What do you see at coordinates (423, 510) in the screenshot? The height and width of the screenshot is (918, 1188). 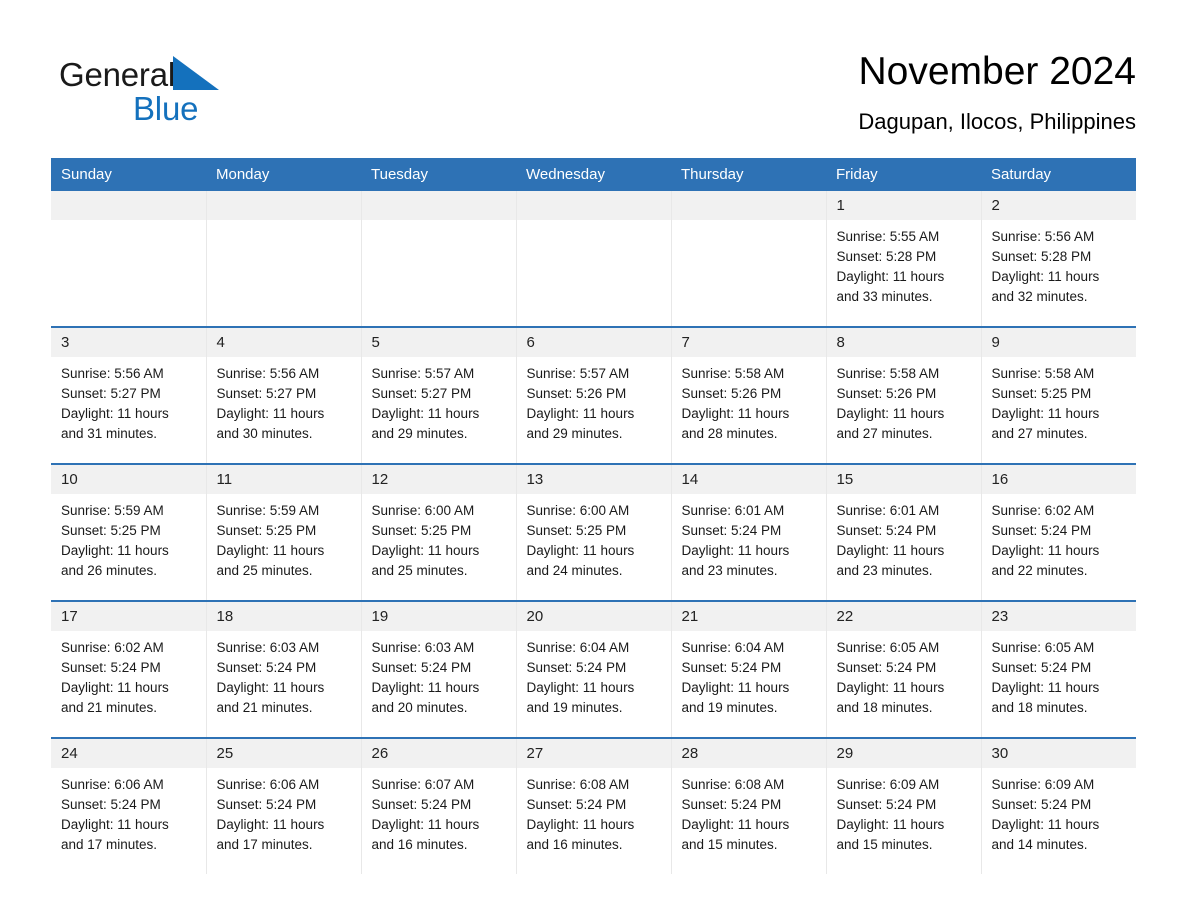 I see `sunrise-text: Sunrise: 6:00 AM` at bounding box center [423, 510].